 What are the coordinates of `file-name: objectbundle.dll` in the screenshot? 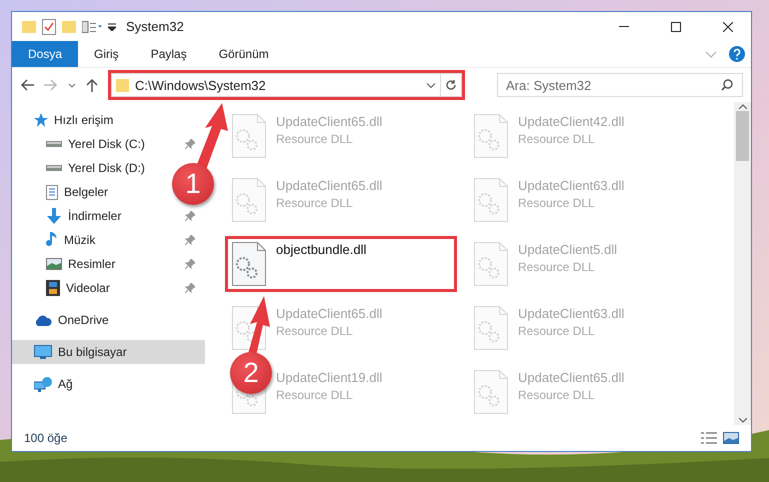 It's located at (321, 249).